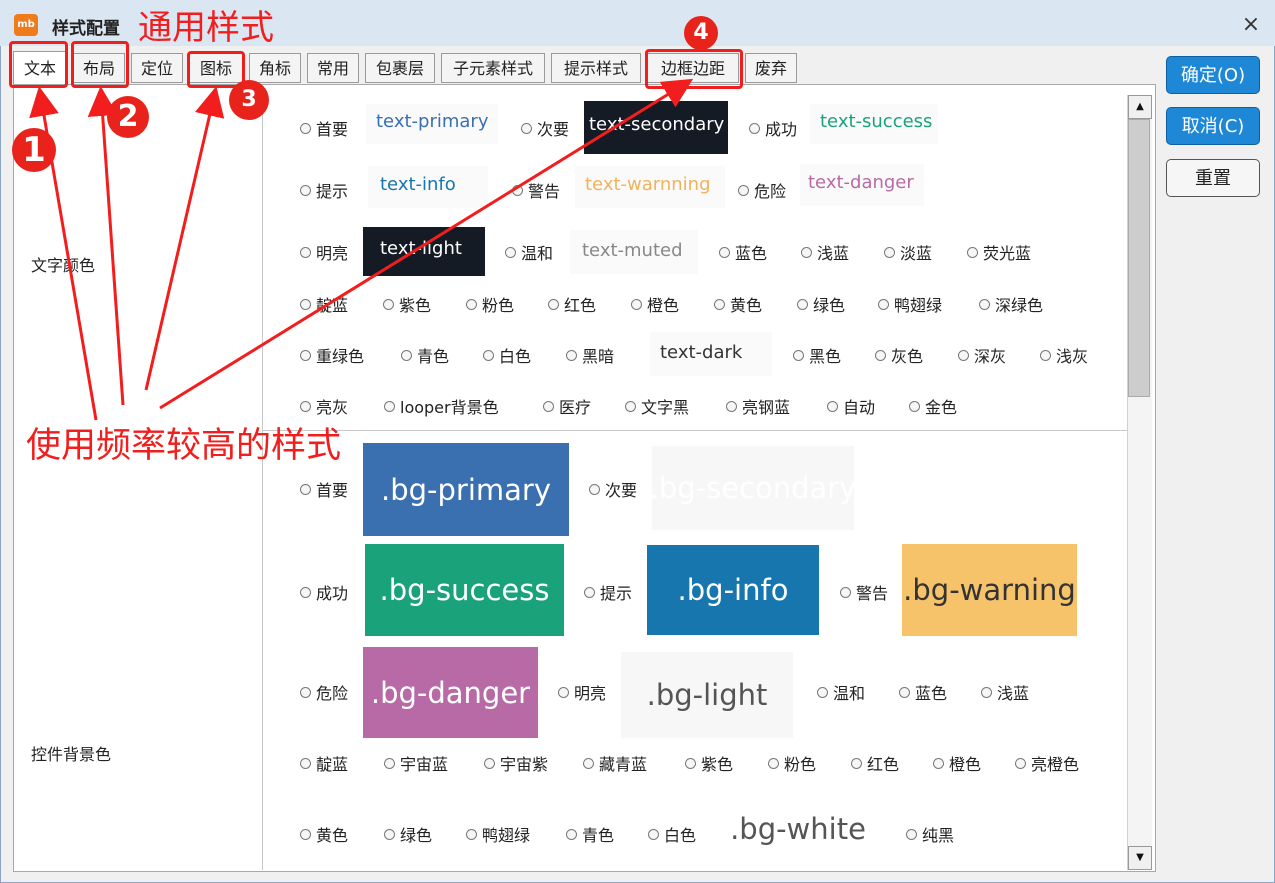  What do you see at coordinates (825, 252) in the screenshot?
I see `radio-text-light-blue: 浅蓝` at bounding box center [825, 252].